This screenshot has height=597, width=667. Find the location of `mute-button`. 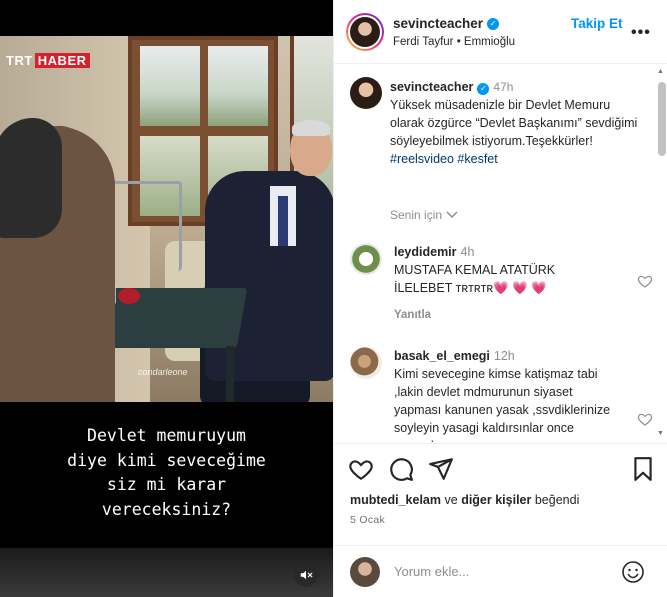

mute-button is located at coordinates (306, 575).